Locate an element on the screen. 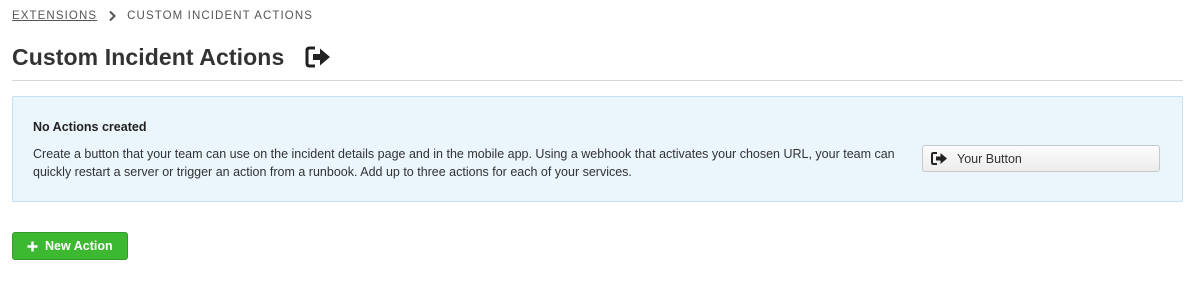  page-title: Custom Incident Actions is located at coordinates (148, 56).